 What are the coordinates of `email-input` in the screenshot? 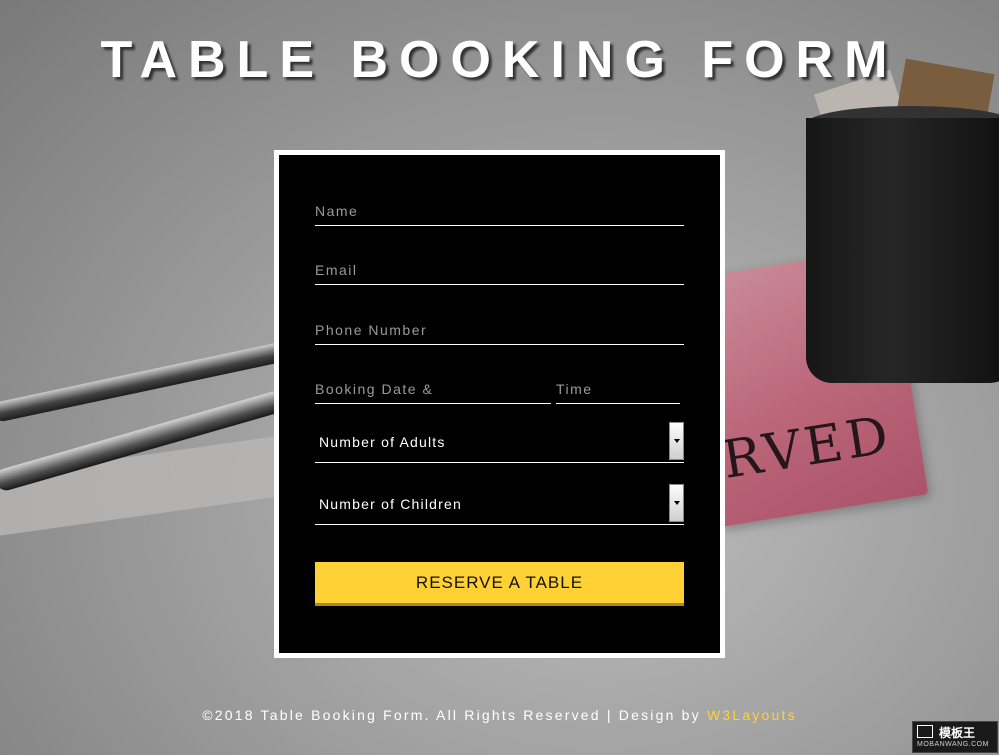 It's located at (499, 270).